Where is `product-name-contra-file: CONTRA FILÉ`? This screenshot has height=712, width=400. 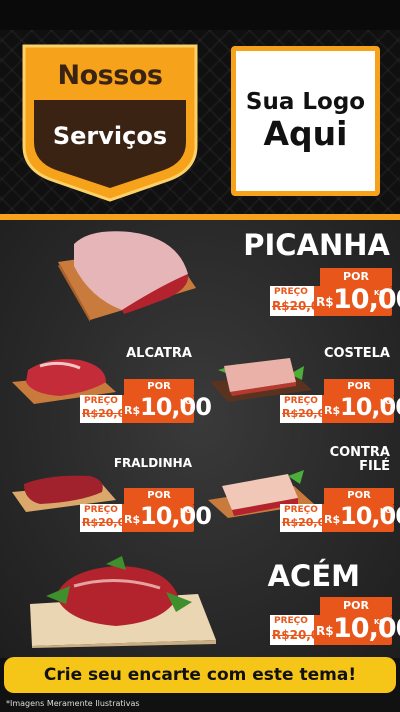
product-name-contra-file: CONTRA FILÉ is located at coordinates (345, 459).